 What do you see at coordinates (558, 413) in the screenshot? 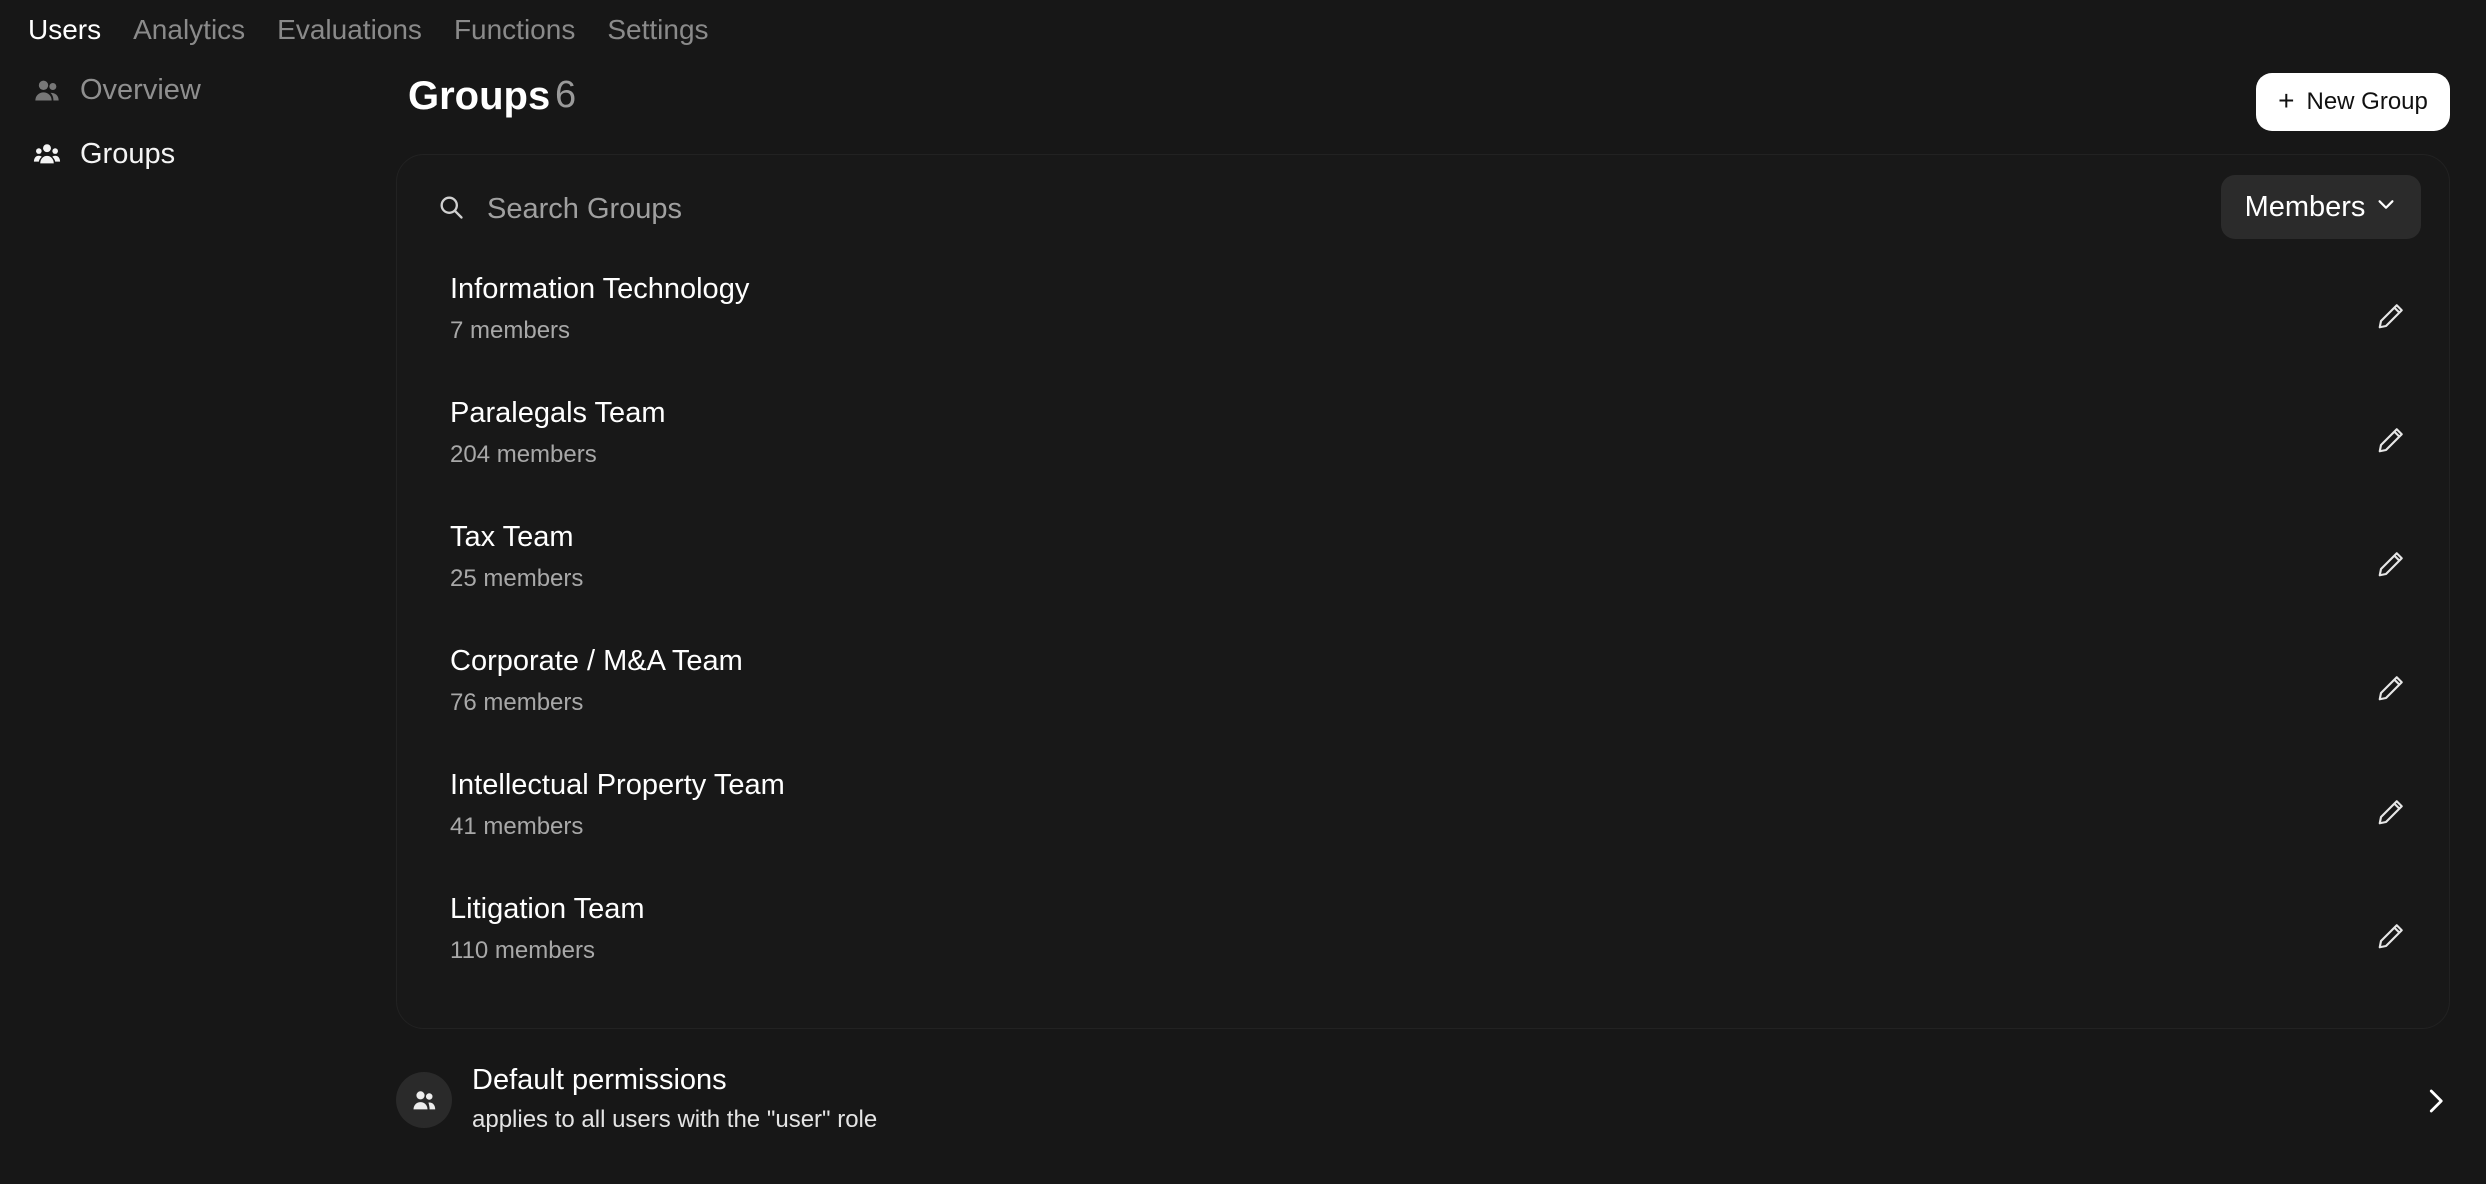
I see `group-name: Paralegals Team` at bounding box center [558, 413].